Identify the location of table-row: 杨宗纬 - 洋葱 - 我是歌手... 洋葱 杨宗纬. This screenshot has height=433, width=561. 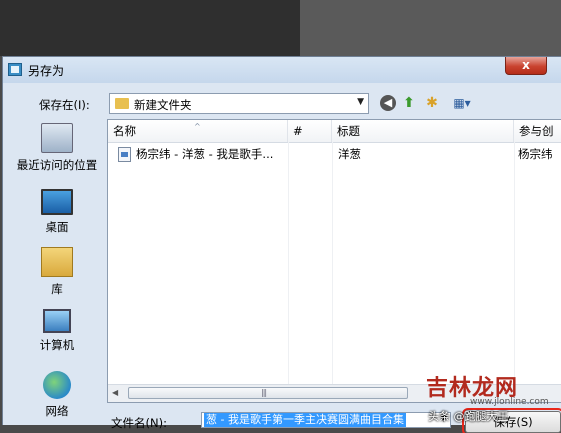
(335, 154).